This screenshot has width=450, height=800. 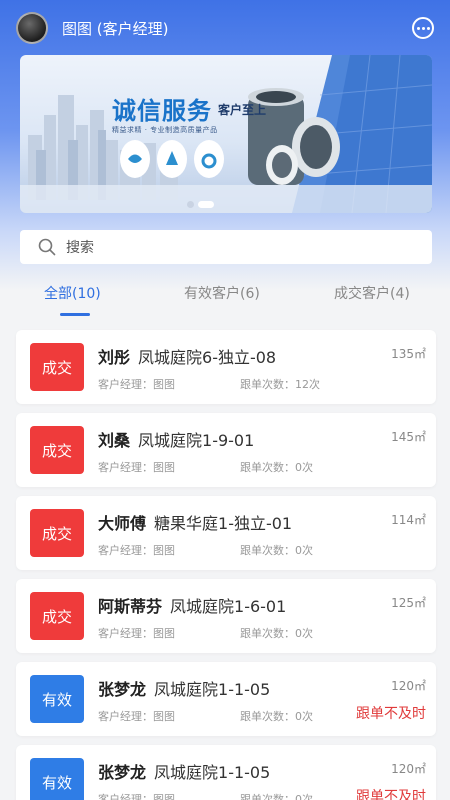 I want to click on tab-valid-customers: 有效客户(6), so click(x=222, y=293).